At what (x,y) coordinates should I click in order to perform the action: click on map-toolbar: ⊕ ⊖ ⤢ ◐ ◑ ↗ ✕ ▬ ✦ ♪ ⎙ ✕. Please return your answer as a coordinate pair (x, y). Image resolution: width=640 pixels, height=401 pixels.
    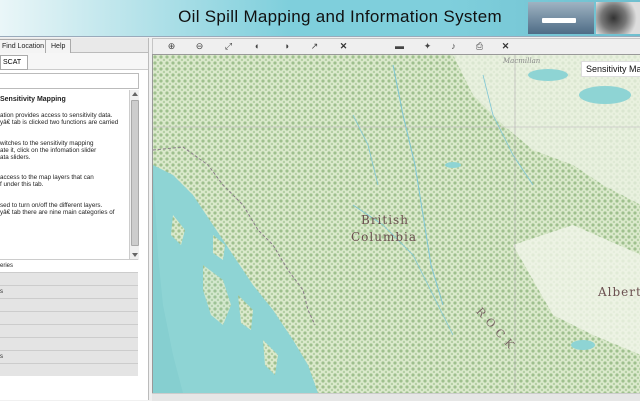
    Looking at the image, I should click on (396, 46).